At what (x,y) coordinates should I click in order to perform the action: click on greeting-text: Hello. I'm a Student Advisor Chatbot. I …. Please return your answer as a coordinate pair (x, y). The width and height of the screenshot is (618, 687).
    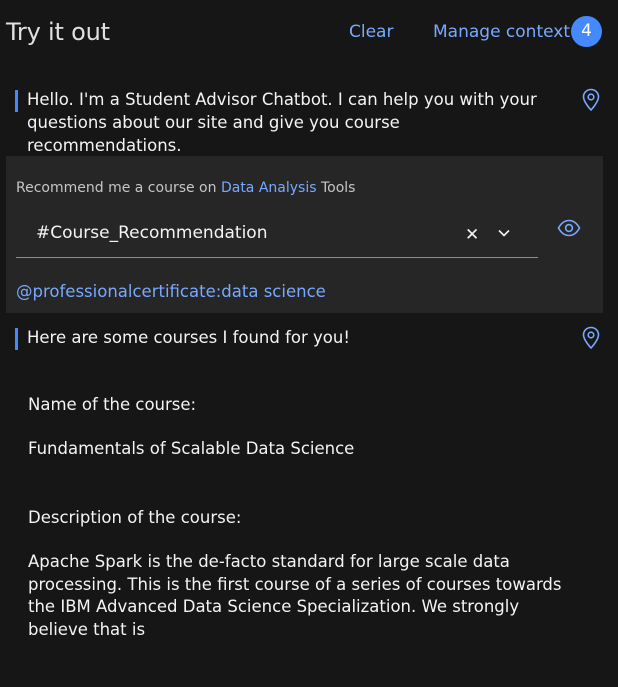
    Looking at the image, I should click on (282, 122).